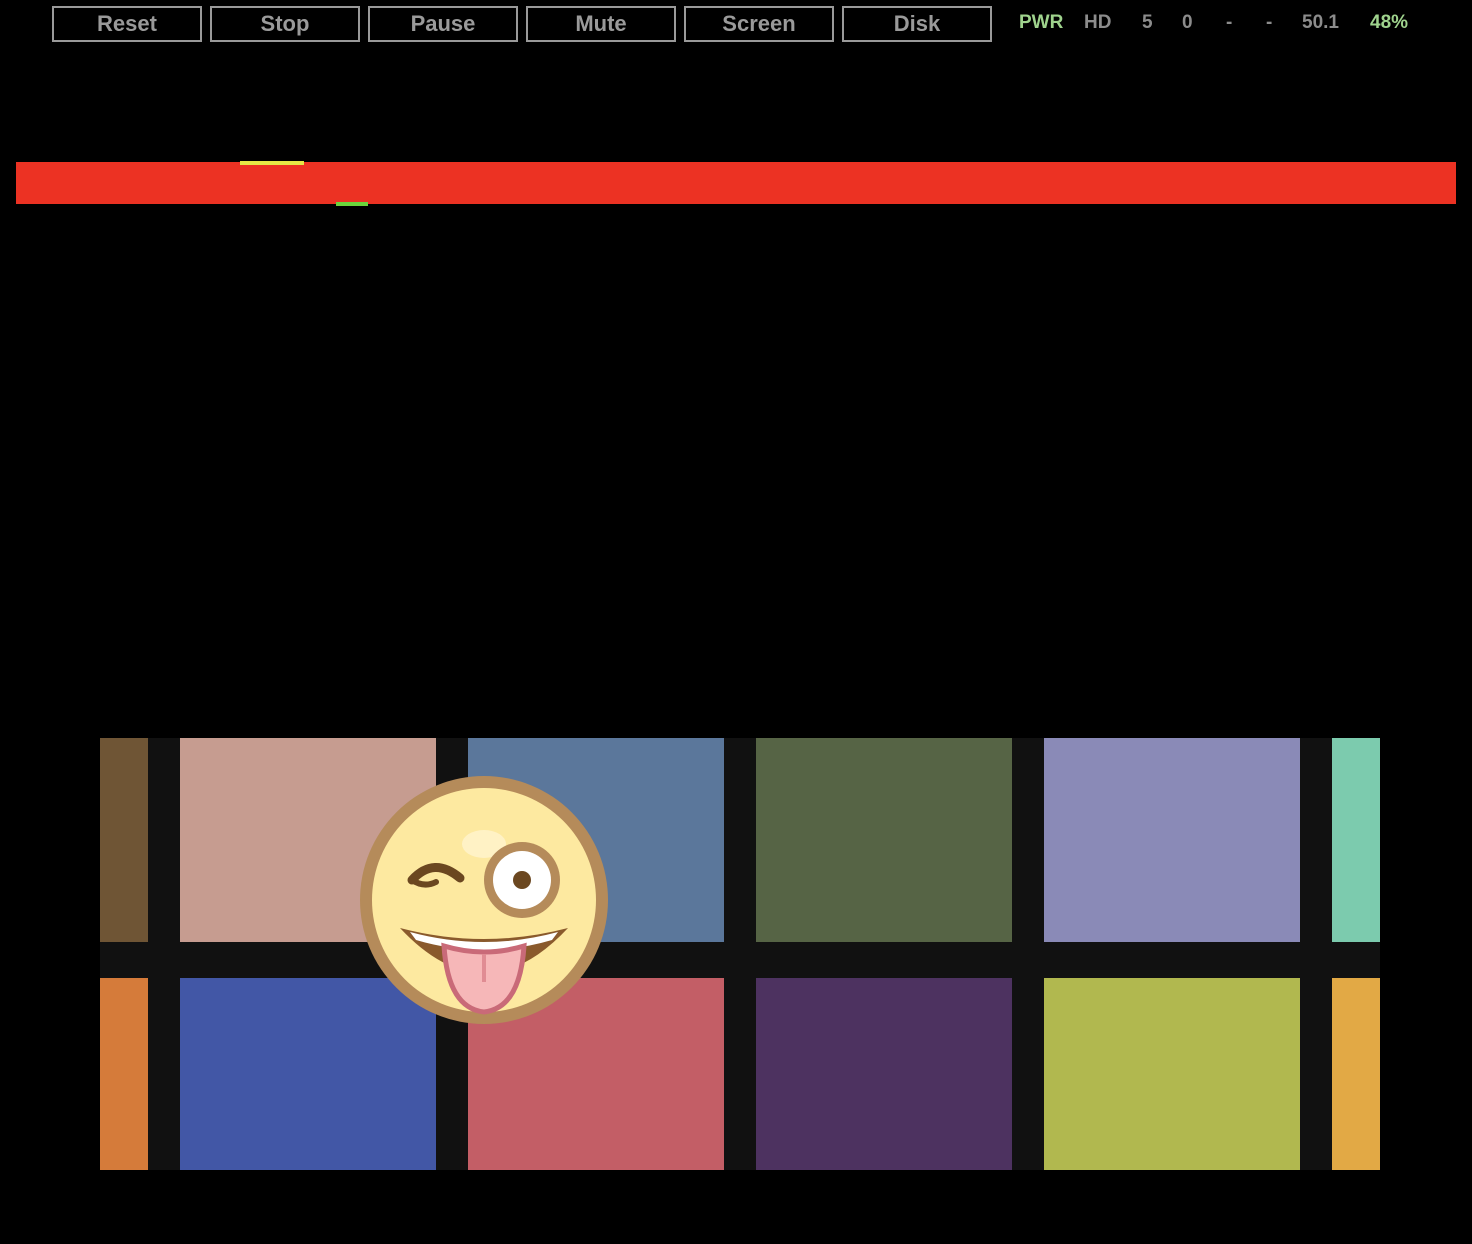  I want to click on status-value-b: 0, so click(1187, 22).